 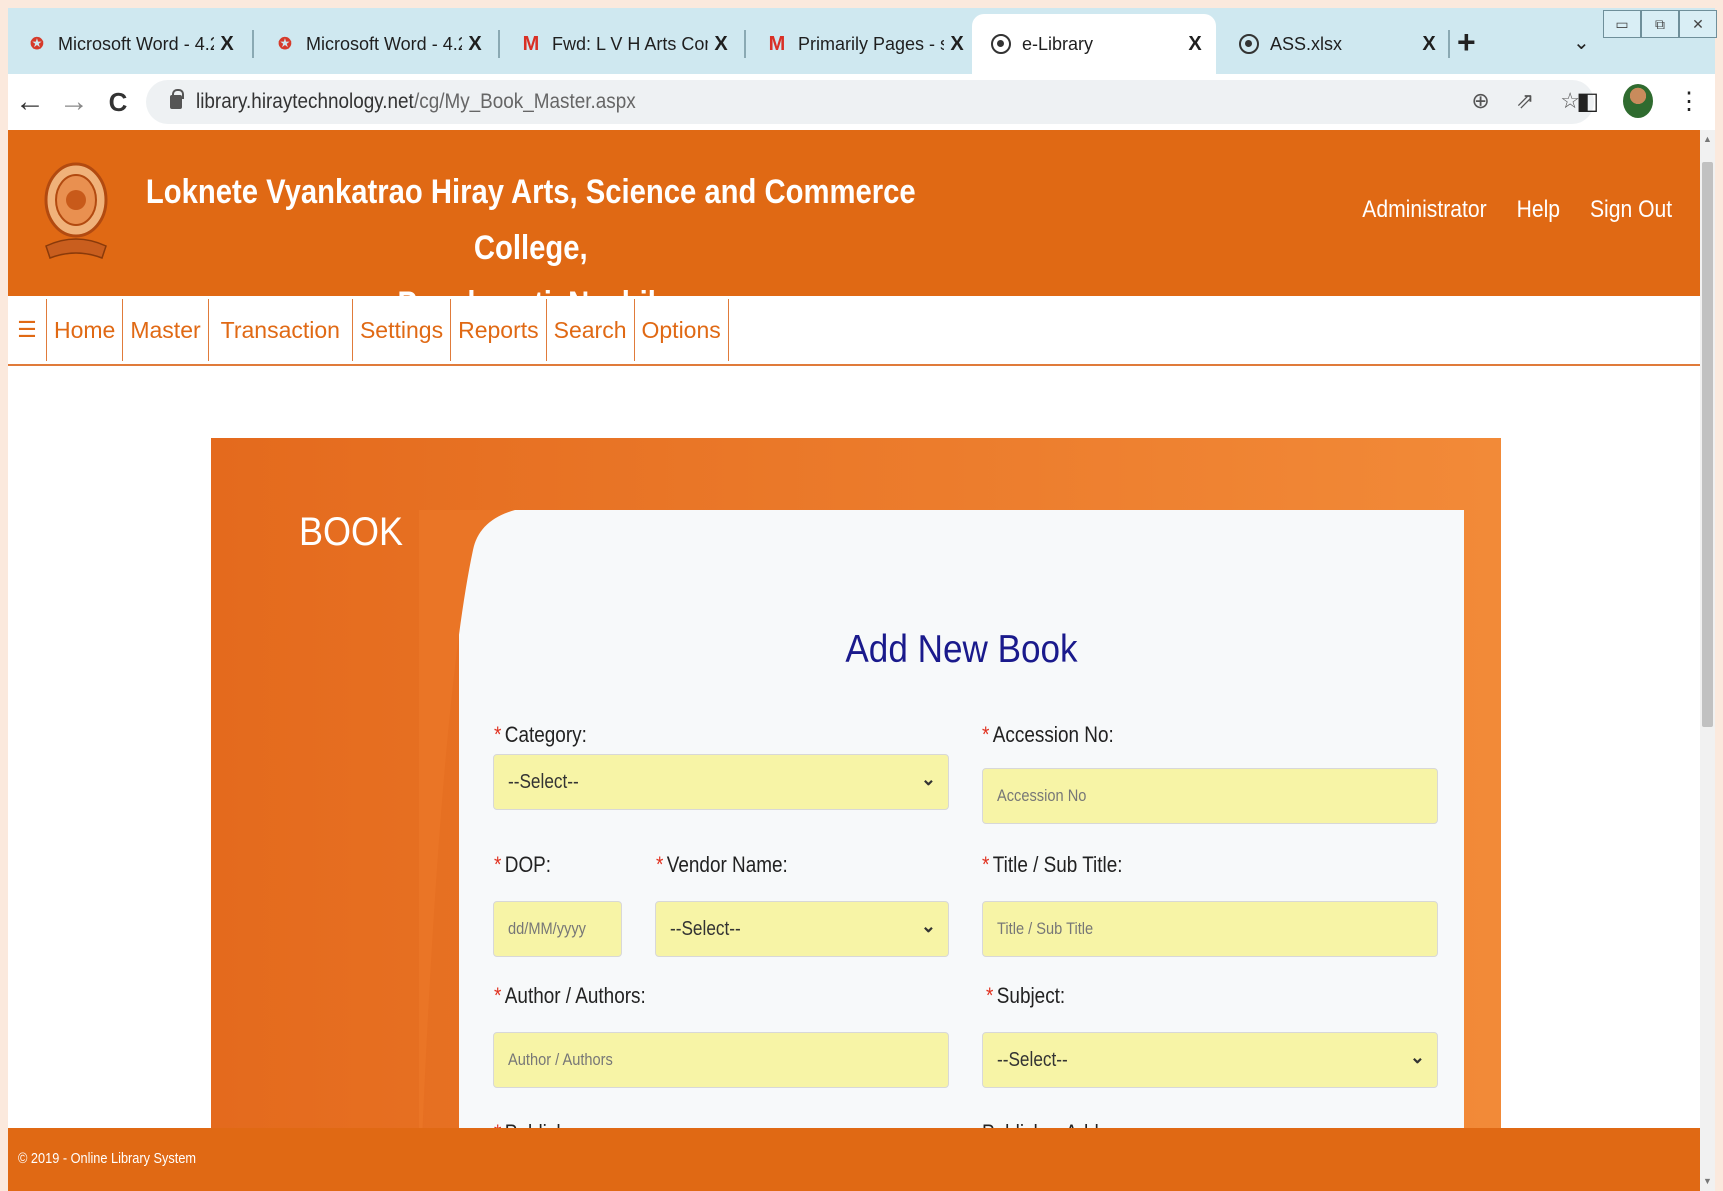 I want to click on menu-item-transaction: Transaction, so click(x=279, y=330).